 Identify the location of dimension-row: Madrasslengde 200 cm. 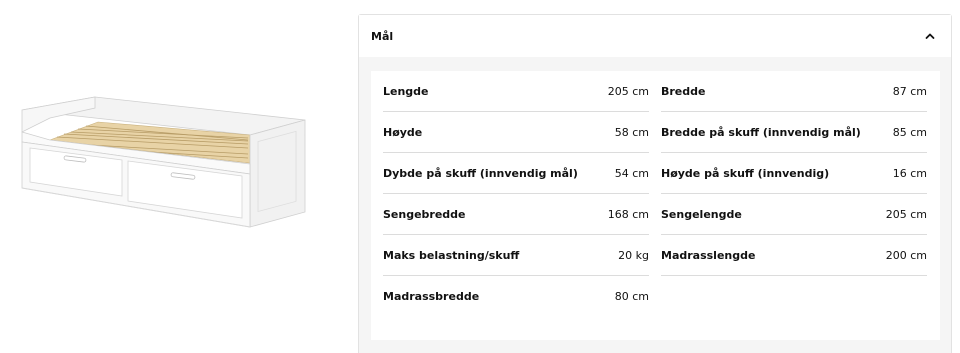
(794, 255).